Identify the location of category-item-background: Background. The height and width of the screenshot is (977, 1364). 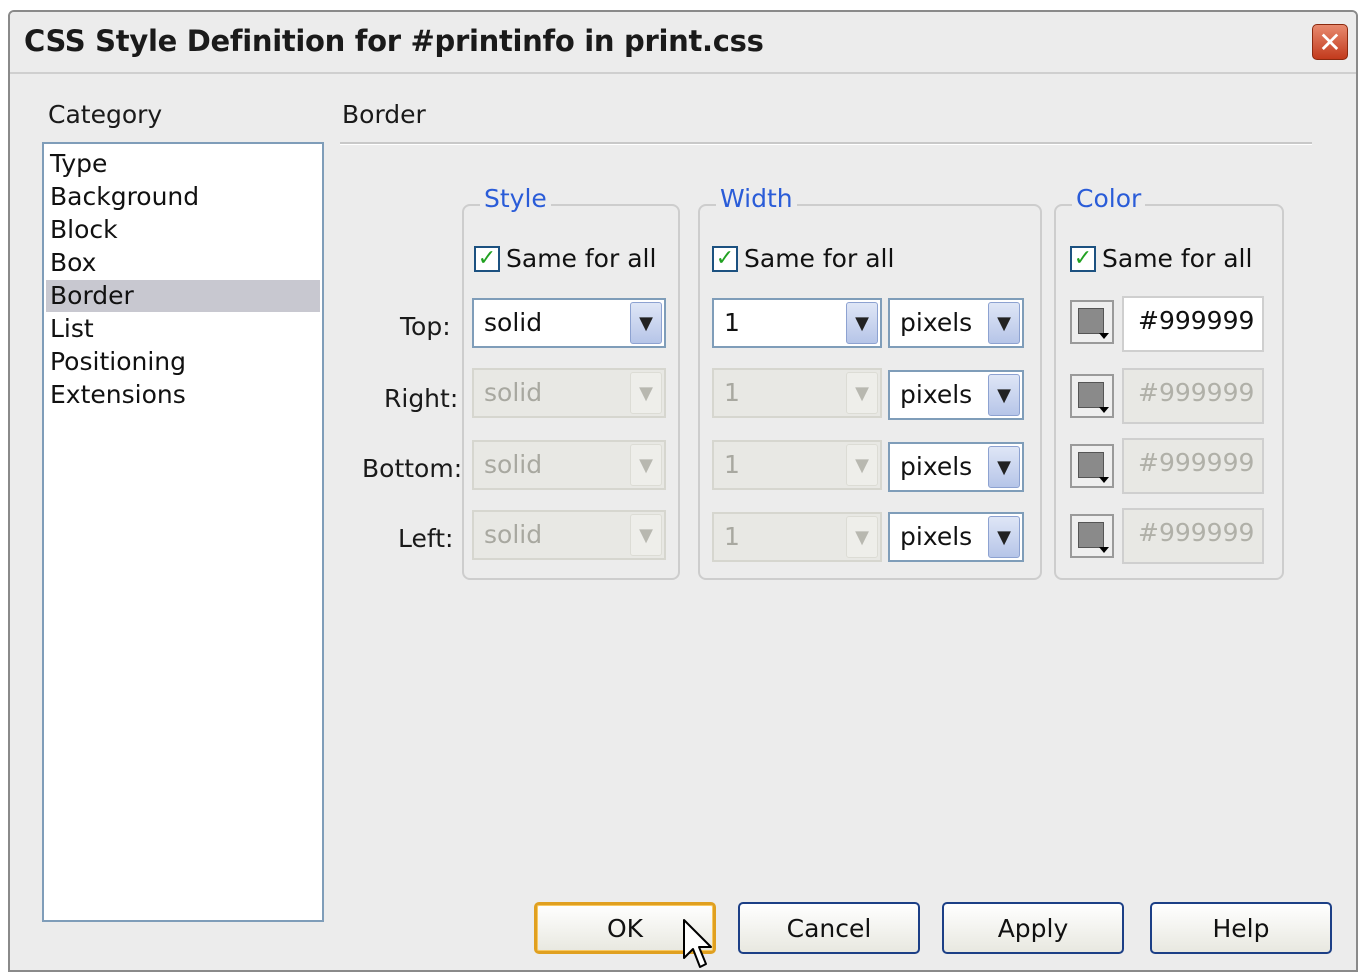
(183, 197).